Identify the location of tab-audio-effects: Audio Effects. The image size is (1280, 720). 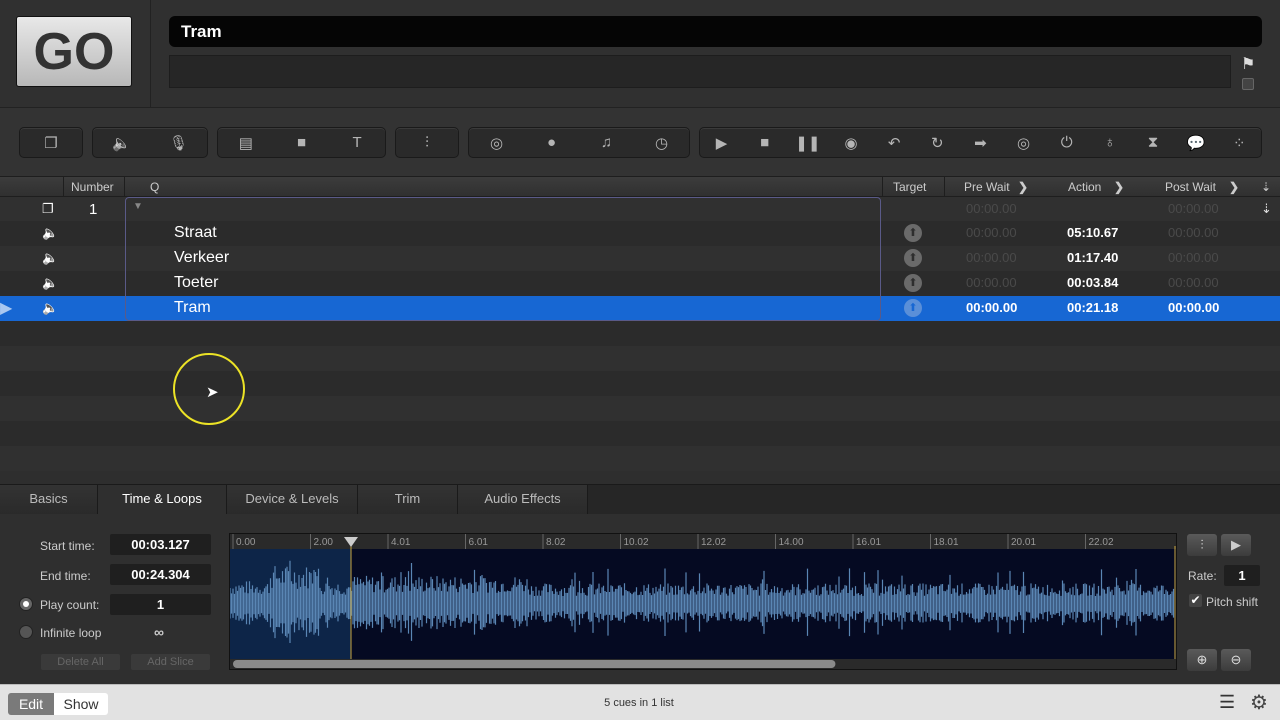
(523, 500).